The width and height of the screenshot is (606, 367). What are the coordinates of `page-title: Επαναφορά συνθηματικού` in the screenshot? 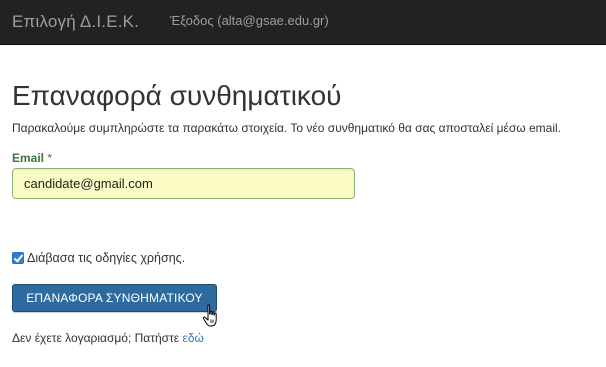 It's located at (177, 95).